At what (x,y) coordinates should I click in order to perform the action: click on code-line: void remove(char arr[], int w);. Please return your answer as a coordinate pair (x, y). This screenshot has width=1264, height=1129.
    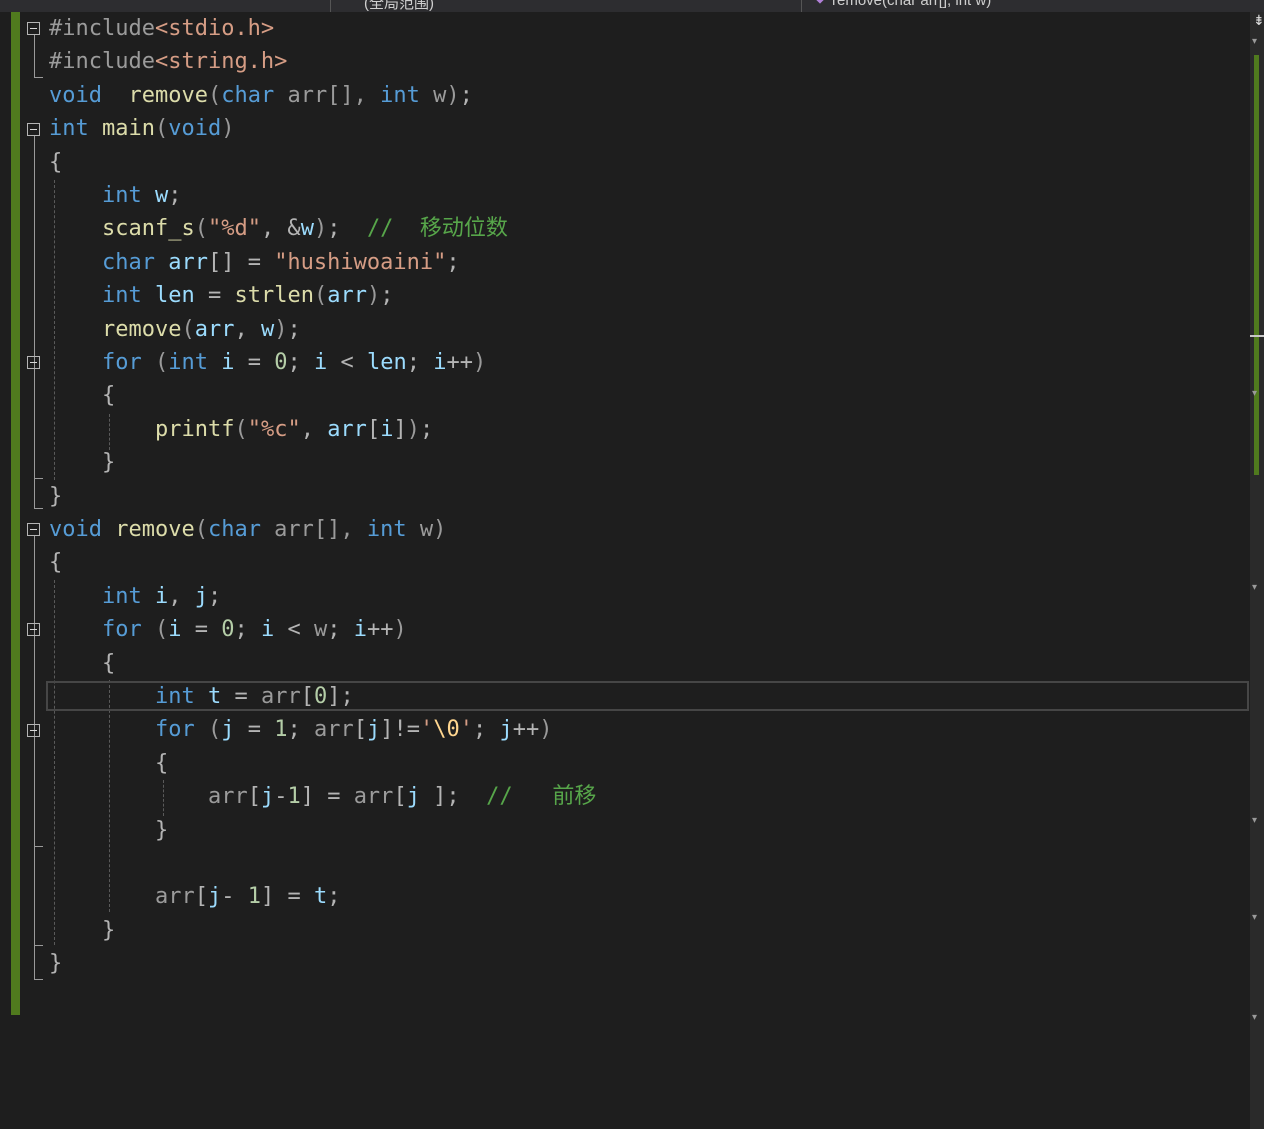
    Looking at the image, I should click on (625, 95).